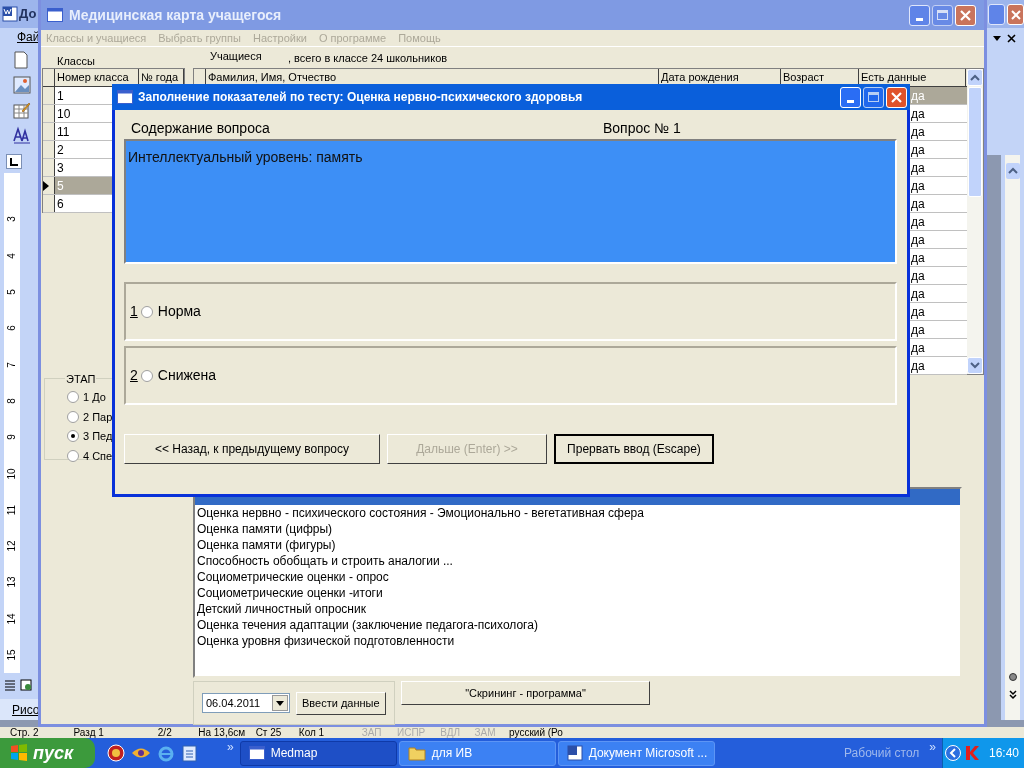  I want to click on student-count: , всего в классе 24 школьников, so click(368, 58).